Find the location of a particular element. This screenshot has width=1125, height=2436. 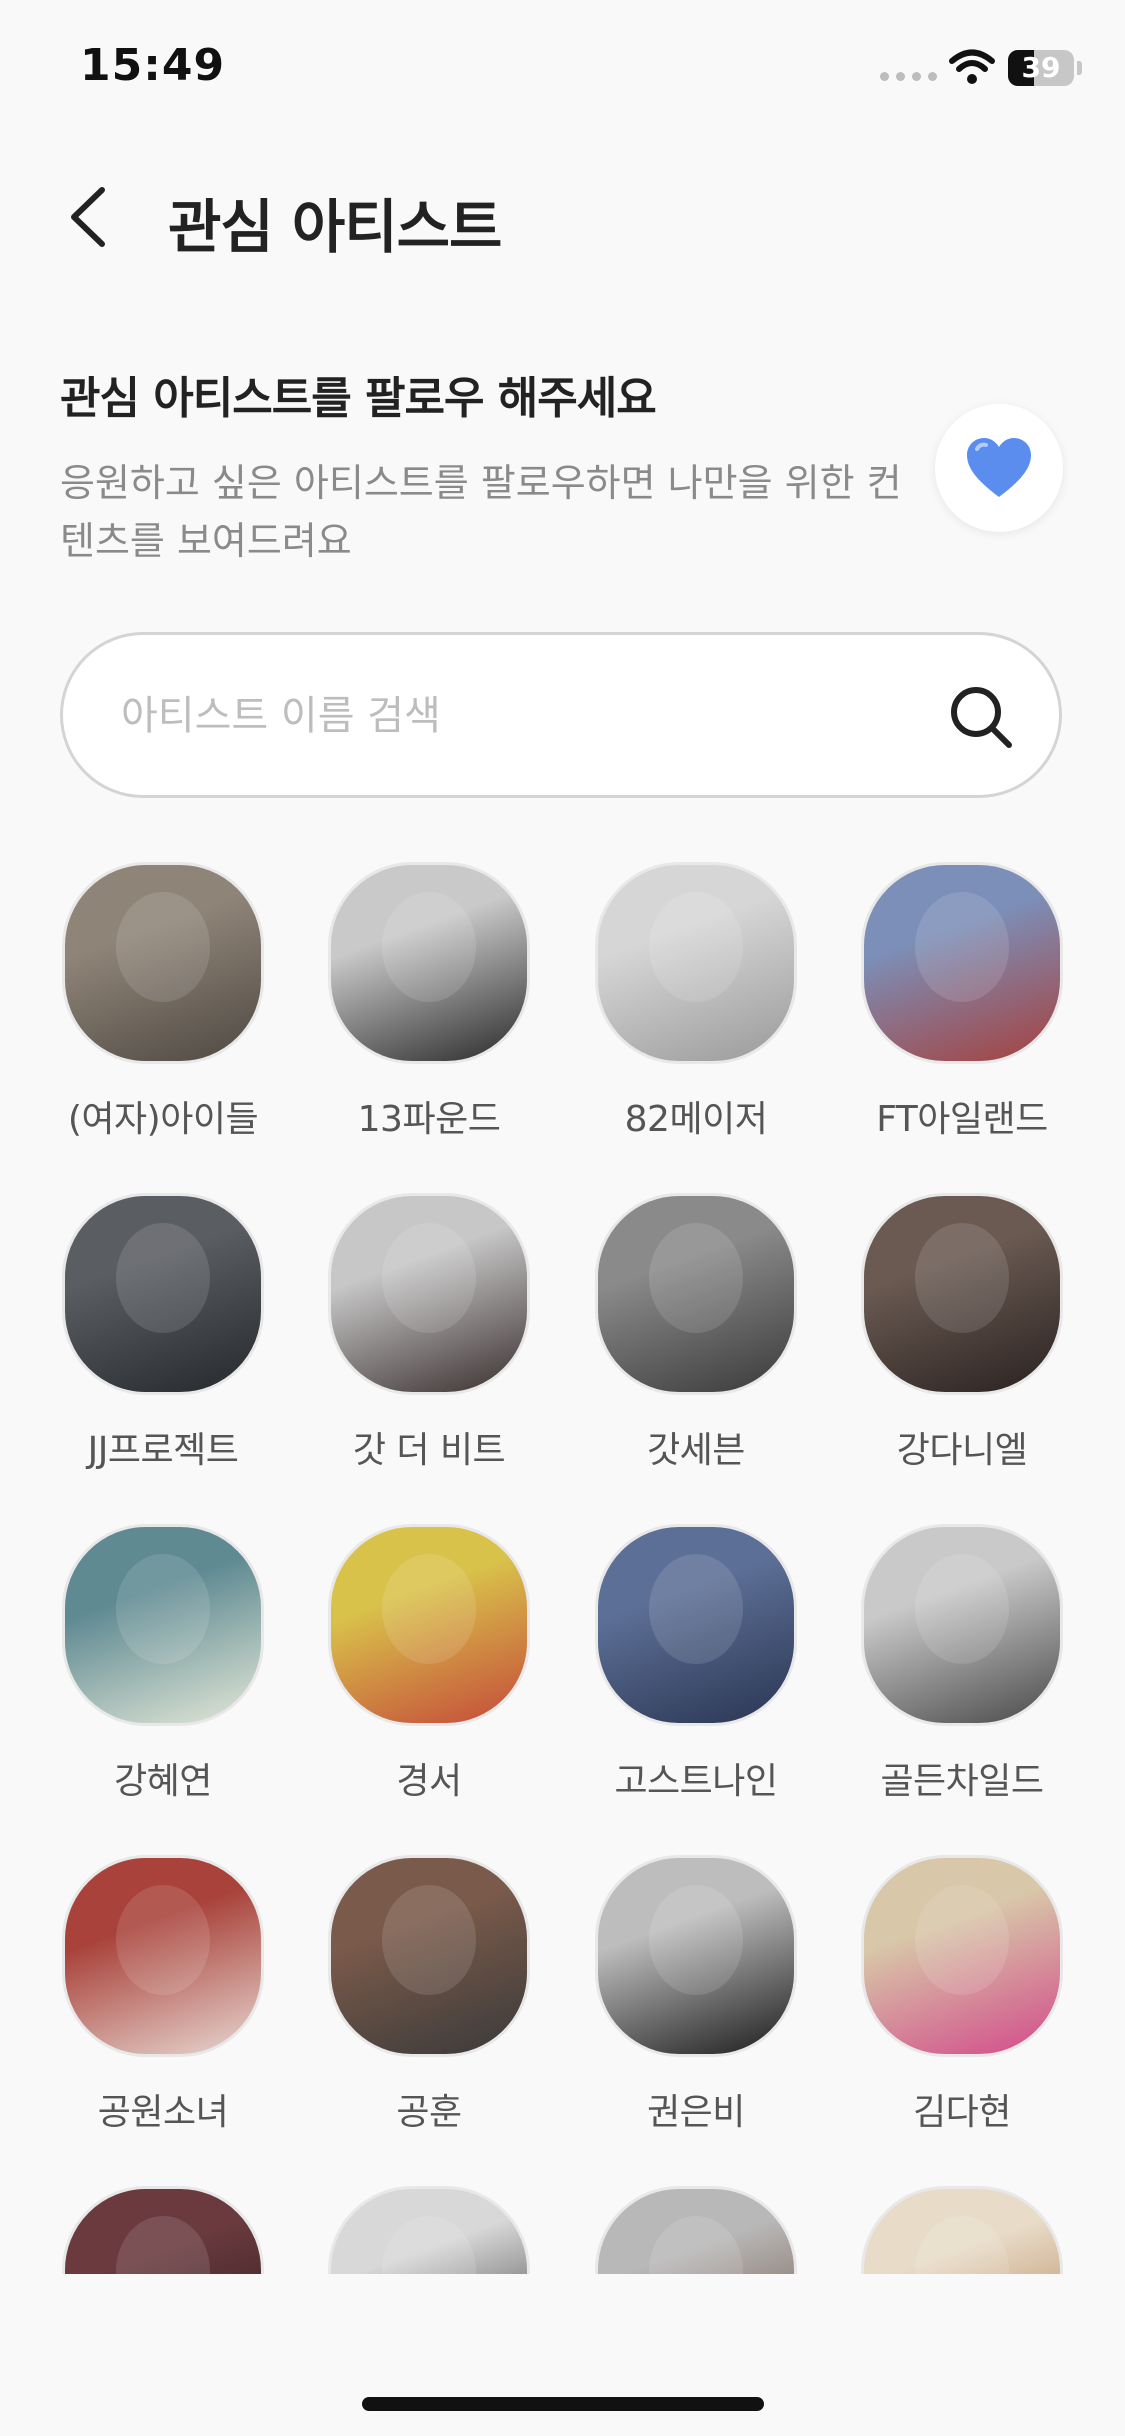

cellular-signal-icon is located at coordinates (908, 76).